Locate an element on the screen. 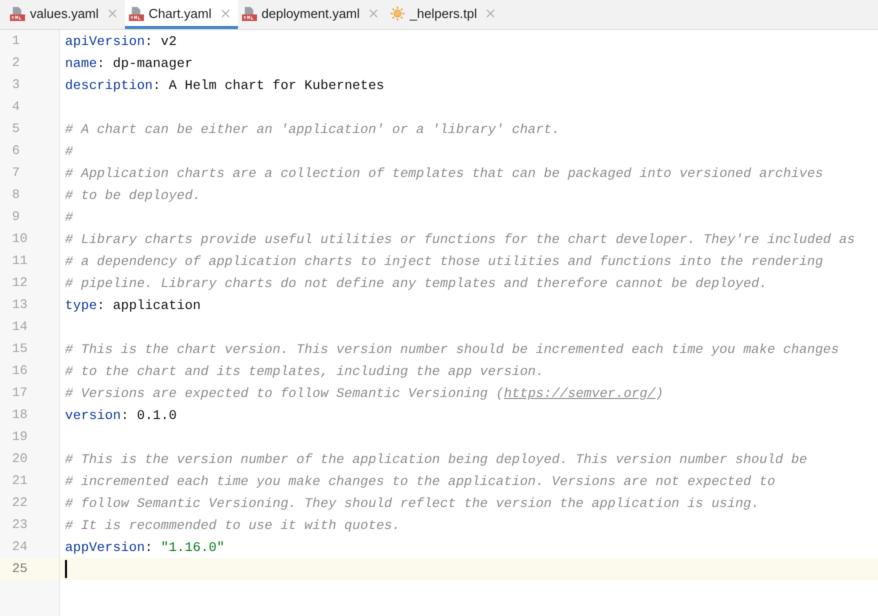 This screenshot has width=878, height=616. yaml-key: version is located at coordinates (93, 415).